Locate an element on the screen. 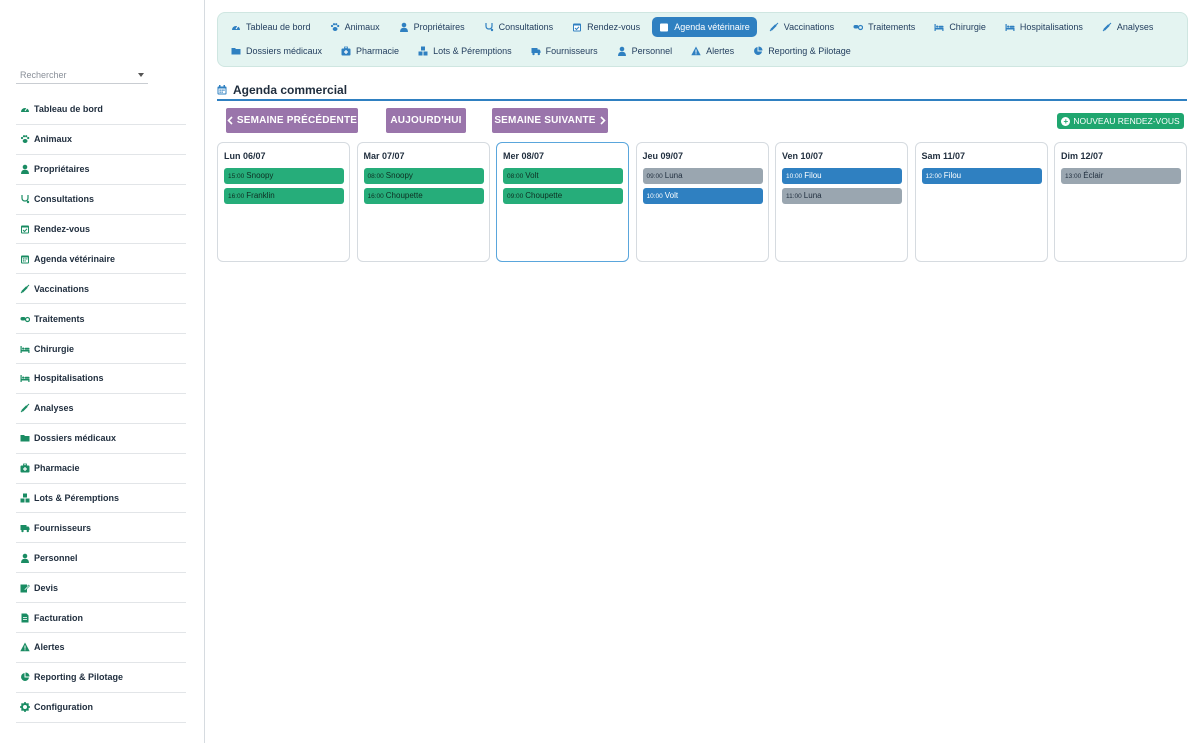  day-header: Mer 08/07 is located at coordinates (524, 156).